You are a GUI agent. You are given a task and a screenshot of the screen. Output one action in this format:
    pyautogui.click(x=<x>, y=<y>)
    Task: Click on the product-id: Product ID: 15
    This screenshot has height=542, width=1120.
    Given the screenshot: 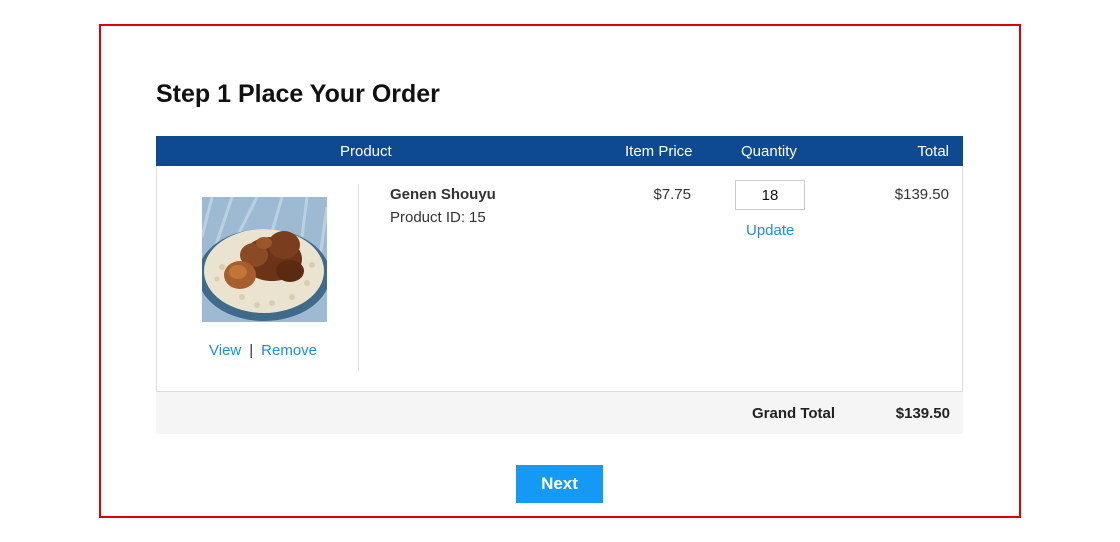 What is the action you would take?
    pyautogui.click(x=438, y=217)
    